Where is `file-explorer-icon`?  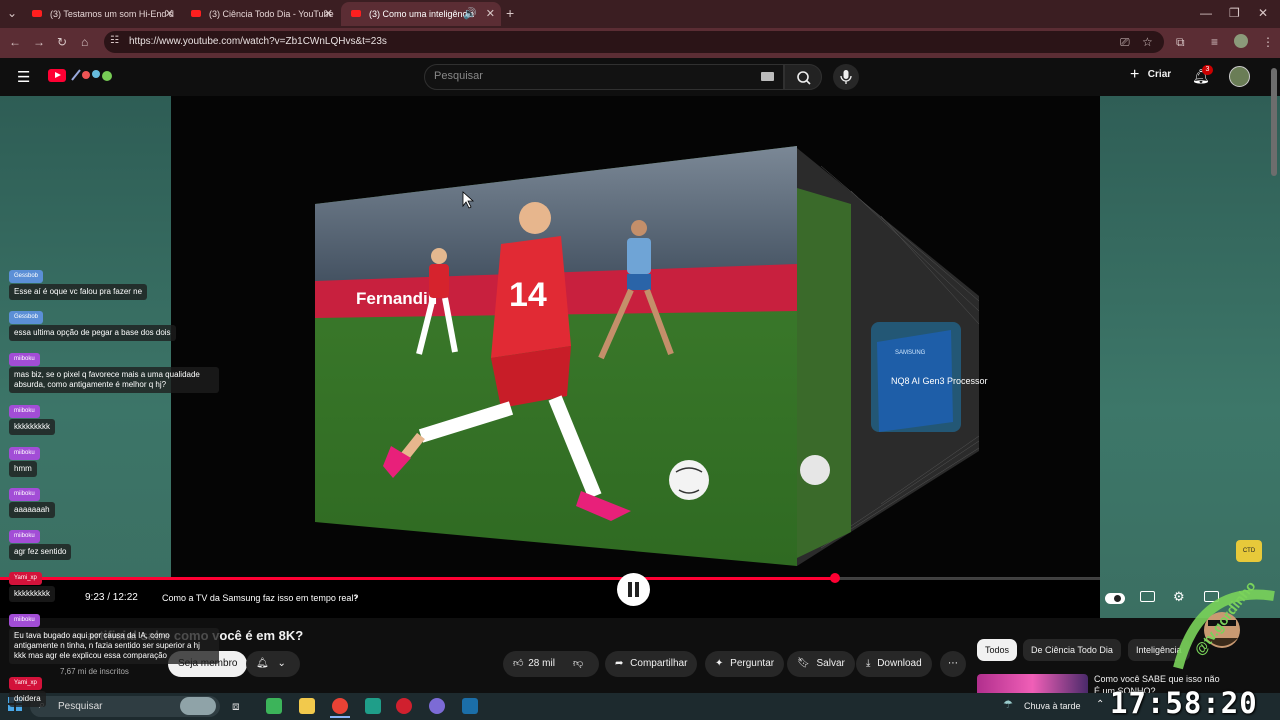
file-explorer-icon is located at coordinates (307, 706).